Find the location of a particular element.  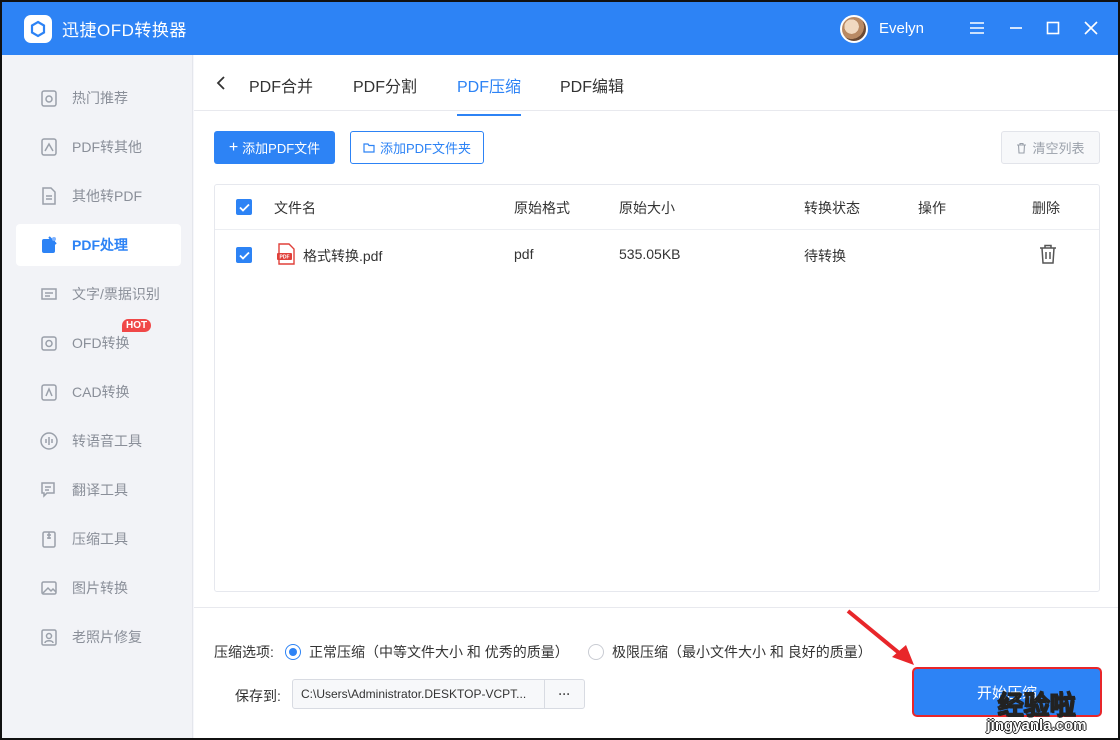

clear-list-button: 清空列表 is located at coordinates (1050, 147).